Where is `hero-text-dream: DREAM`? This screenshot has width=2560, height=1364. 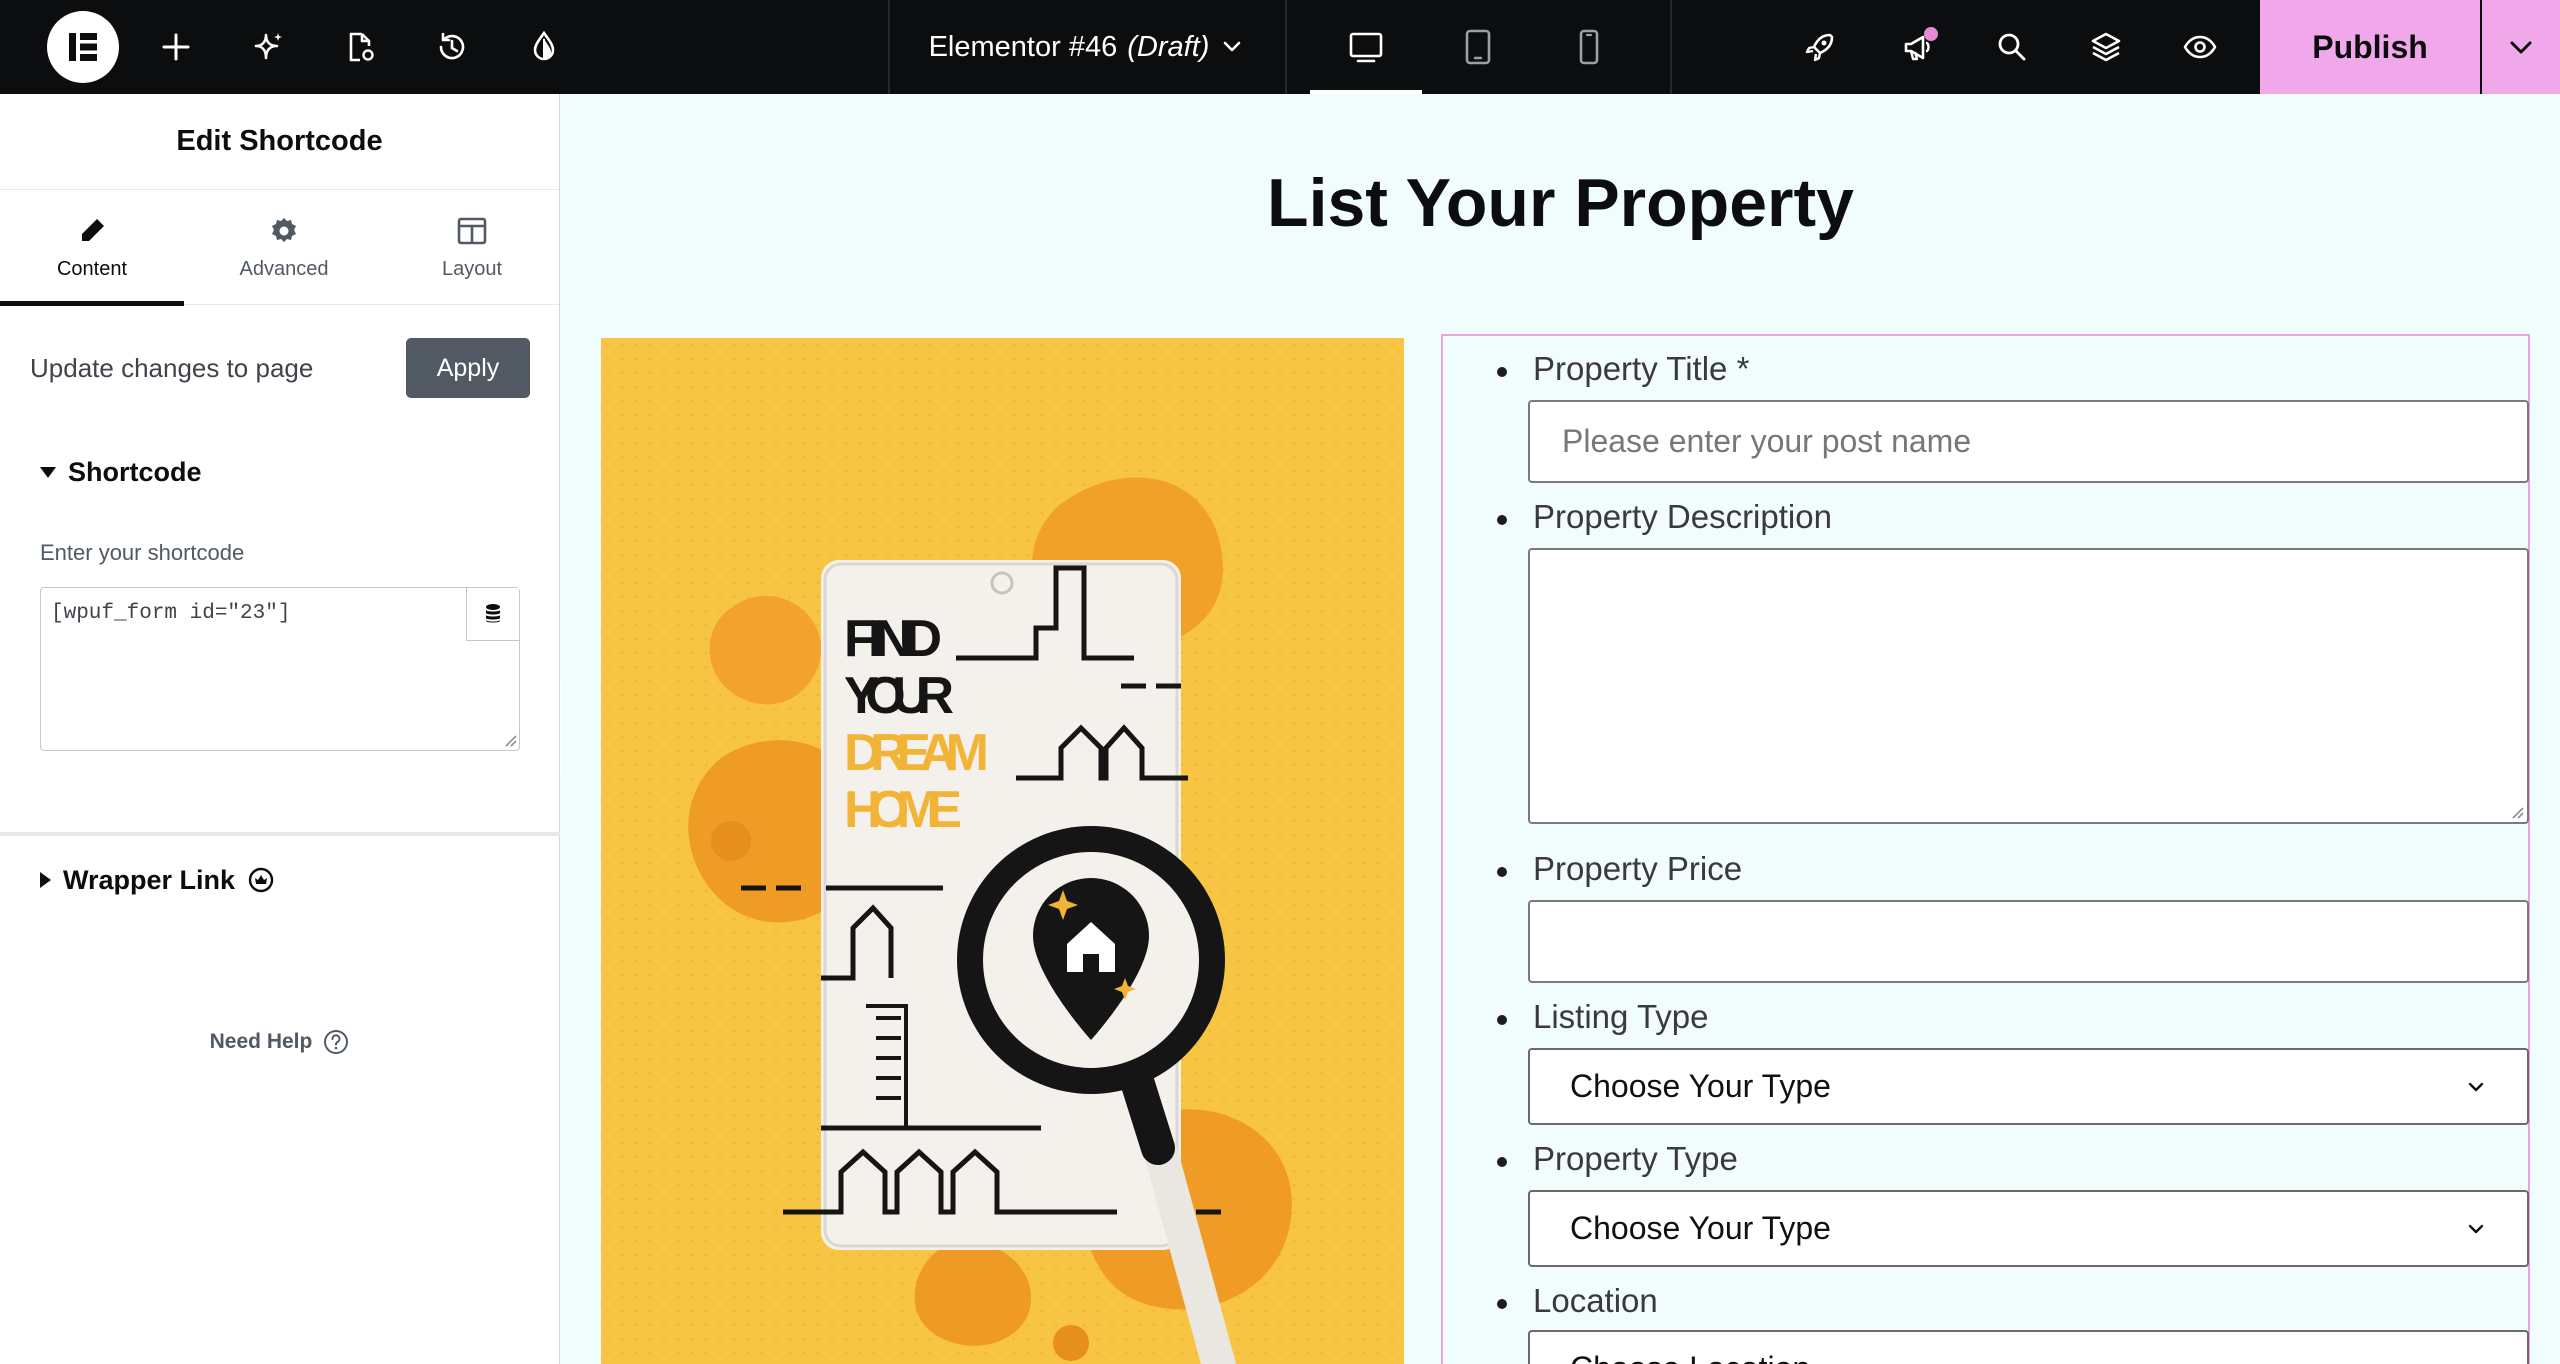 hero-text-dream: DREAM is located at coordinates (916, 753).